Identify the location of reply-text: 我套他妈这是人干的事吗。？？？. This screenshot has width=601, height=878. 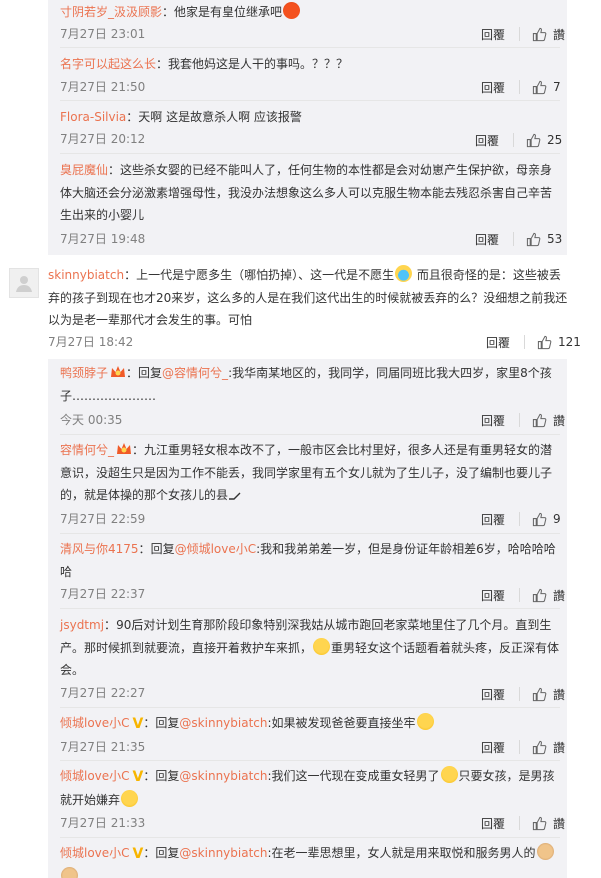
(258, 64).